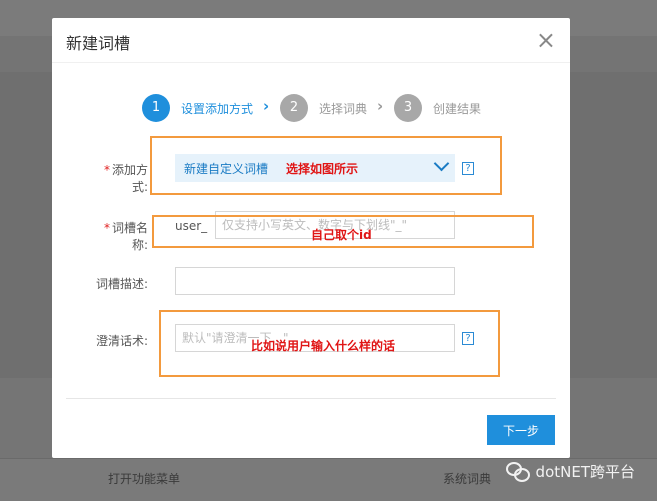 The height and width of the screenshot is (501, 657). What do you see at coordinates (546, 40) in the screenshot?
I see `close-icon: ×` at bounding box center [546, 40].